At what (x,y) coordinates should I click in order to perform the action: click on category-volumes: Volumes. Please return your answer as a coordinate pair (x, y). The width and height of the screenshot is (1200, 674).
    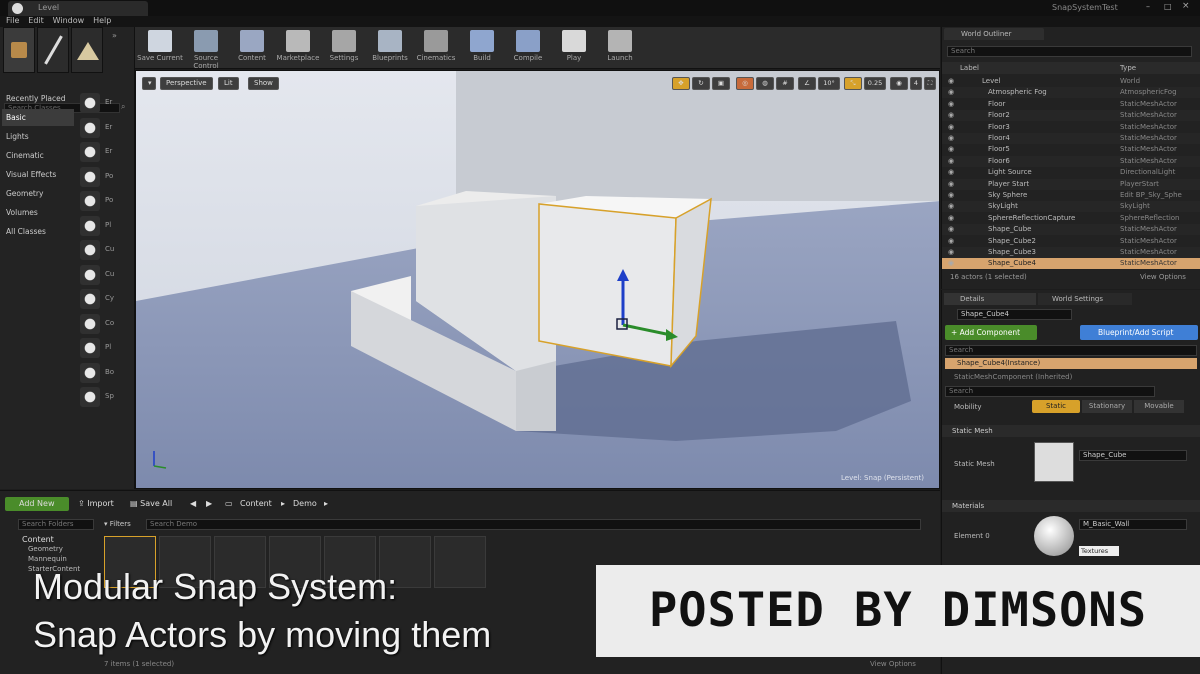
    Looking at the image, I should click on (38, 212).